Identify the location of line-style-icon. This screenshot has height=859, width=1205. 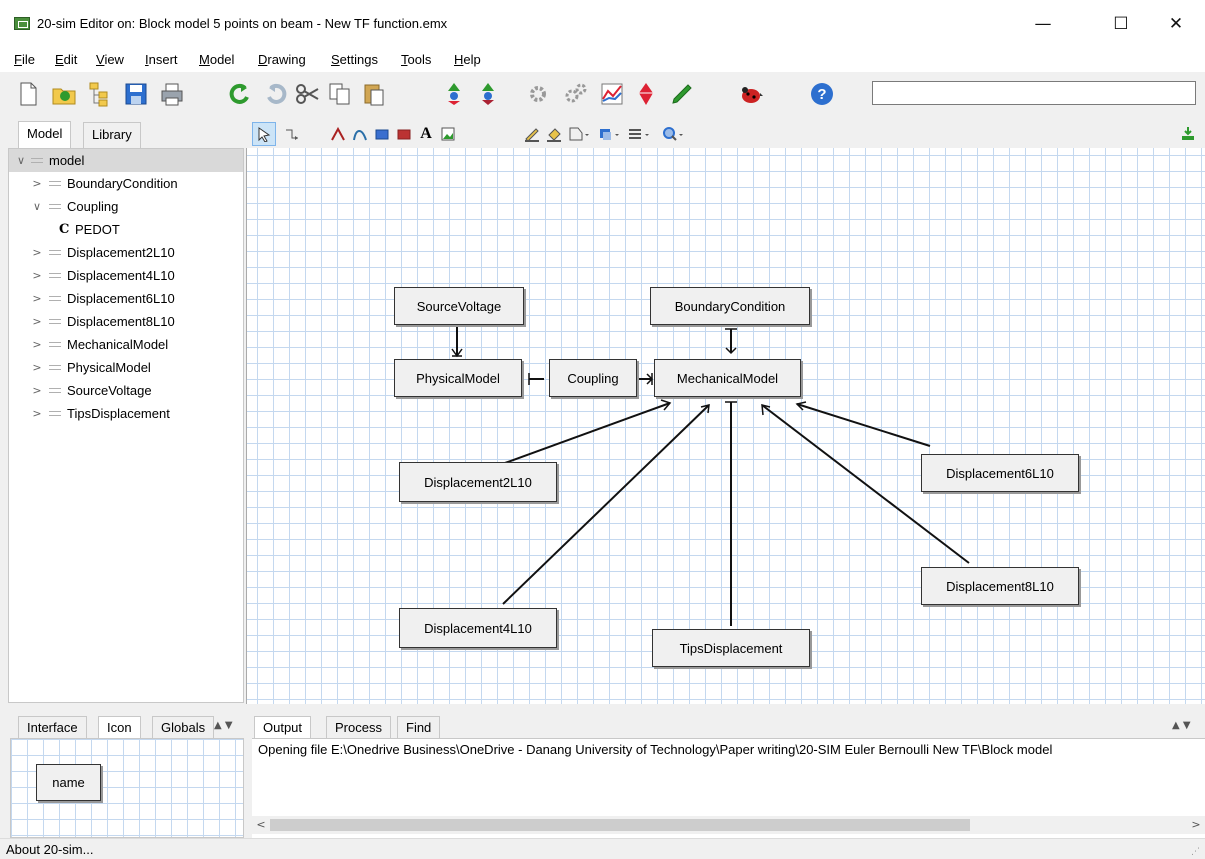
(639, 134).